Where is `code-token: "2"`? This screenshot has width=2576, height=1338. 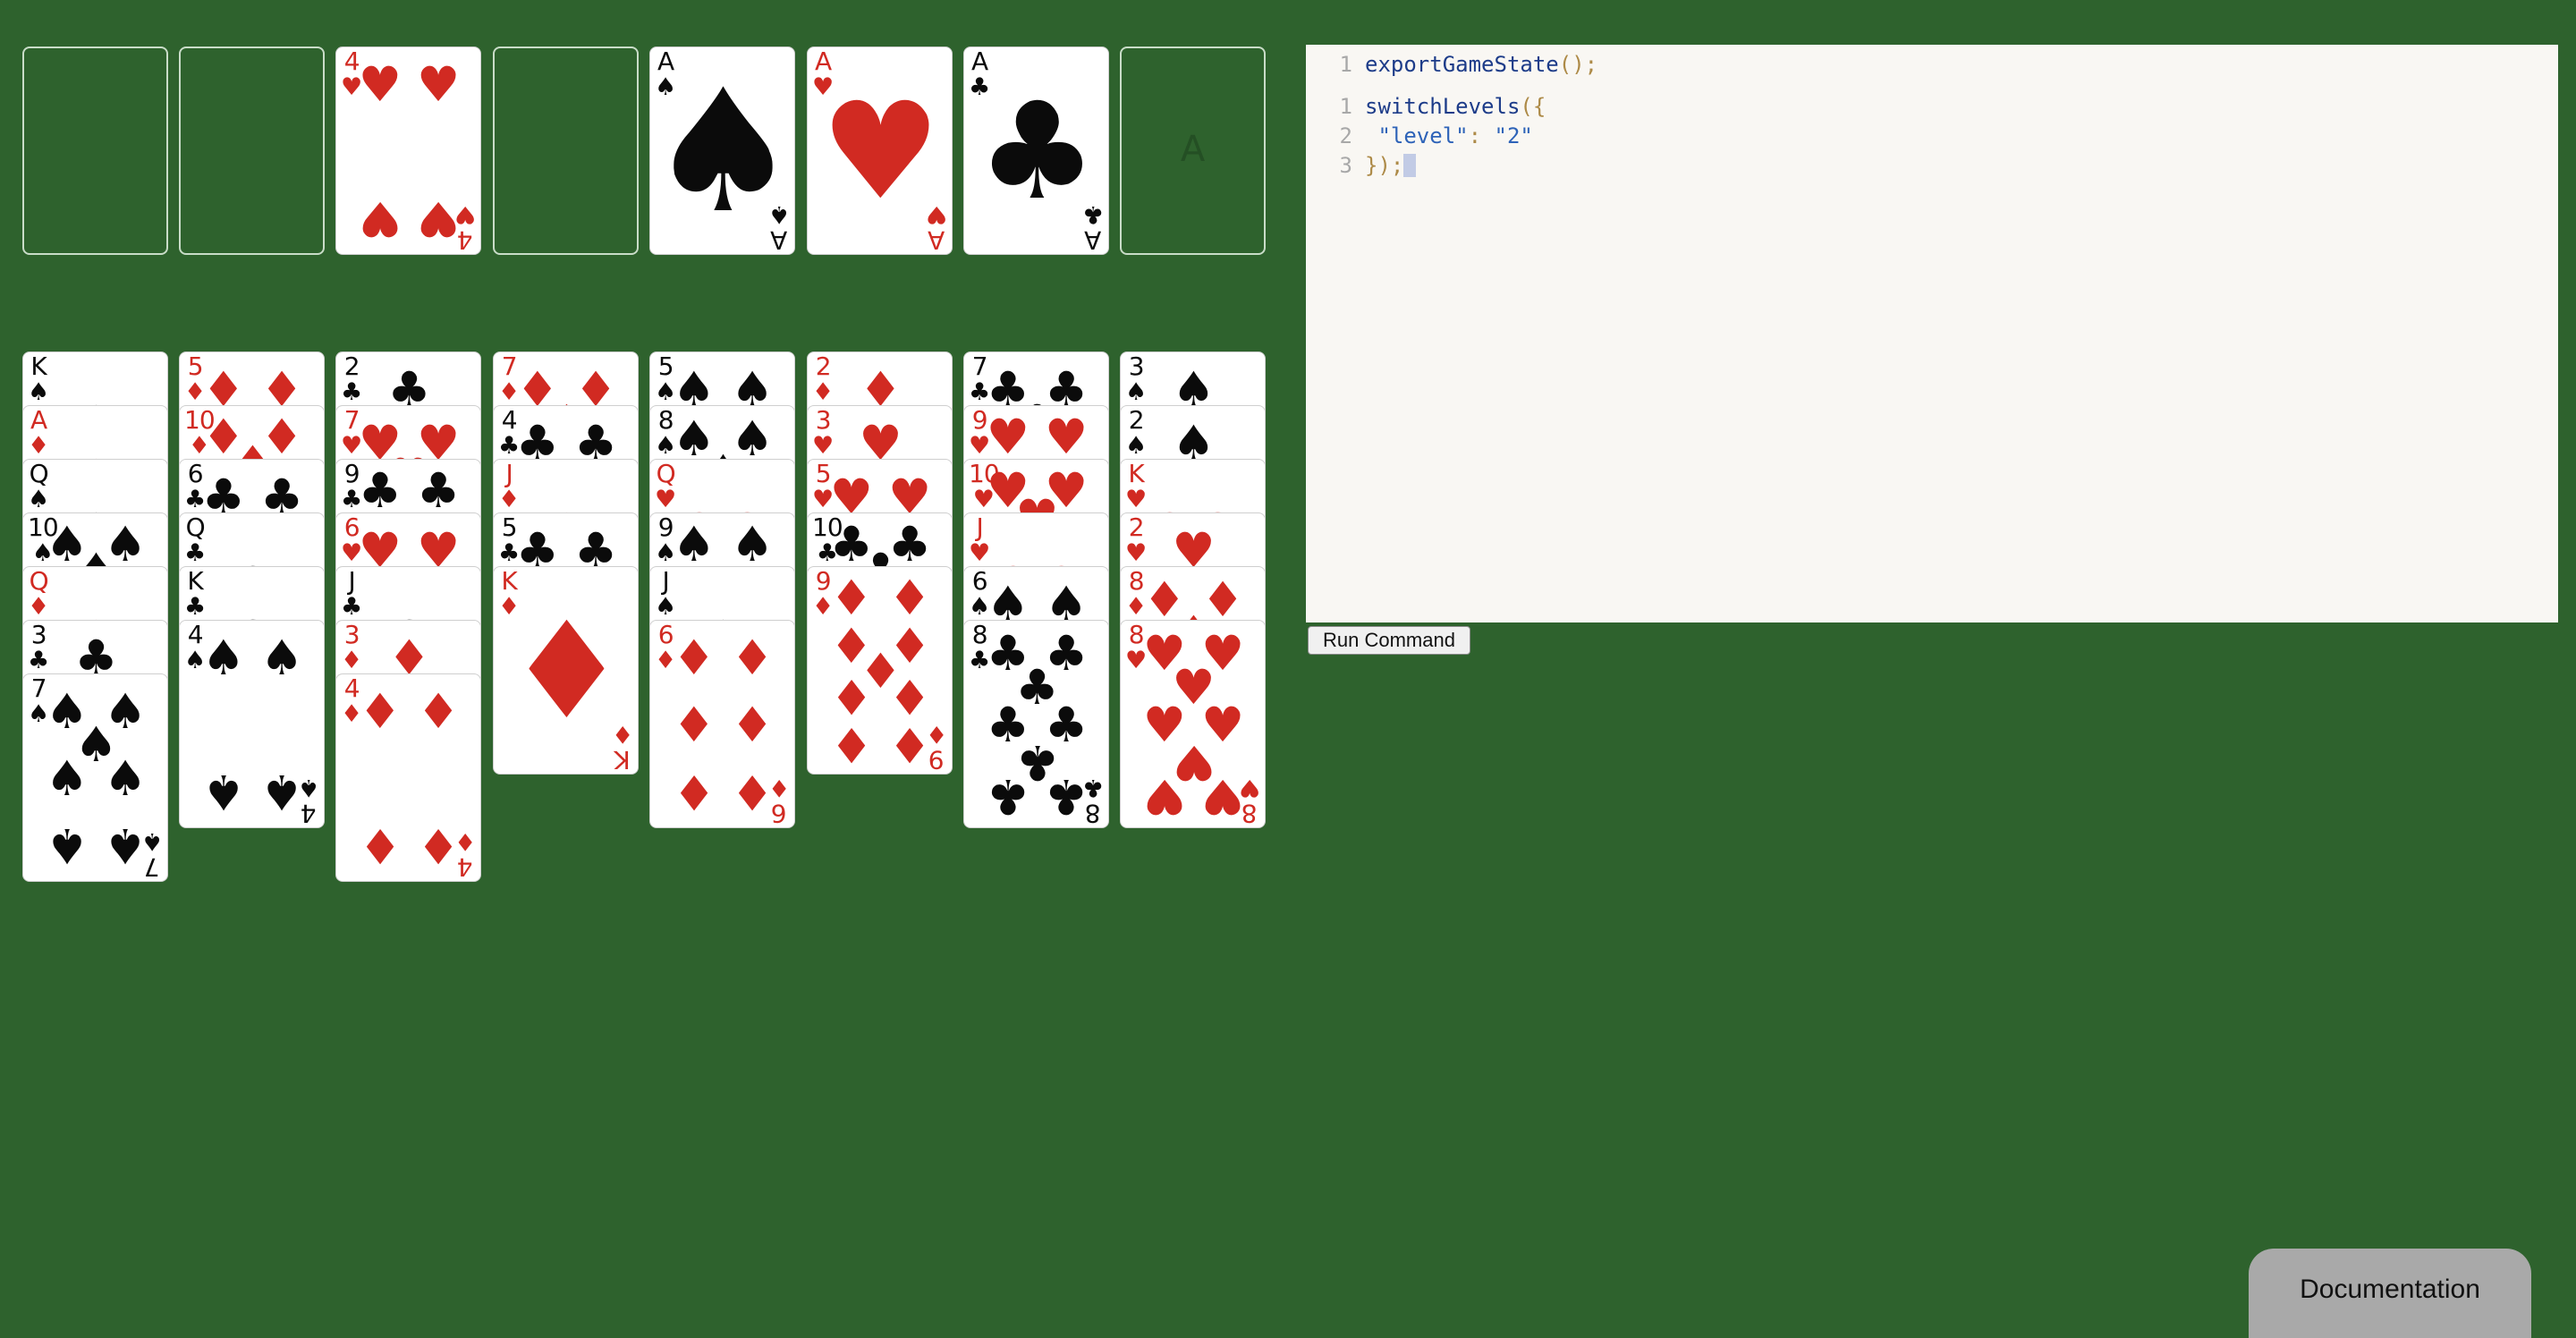
code-token: "2" is located at coordinates (1513, 135).